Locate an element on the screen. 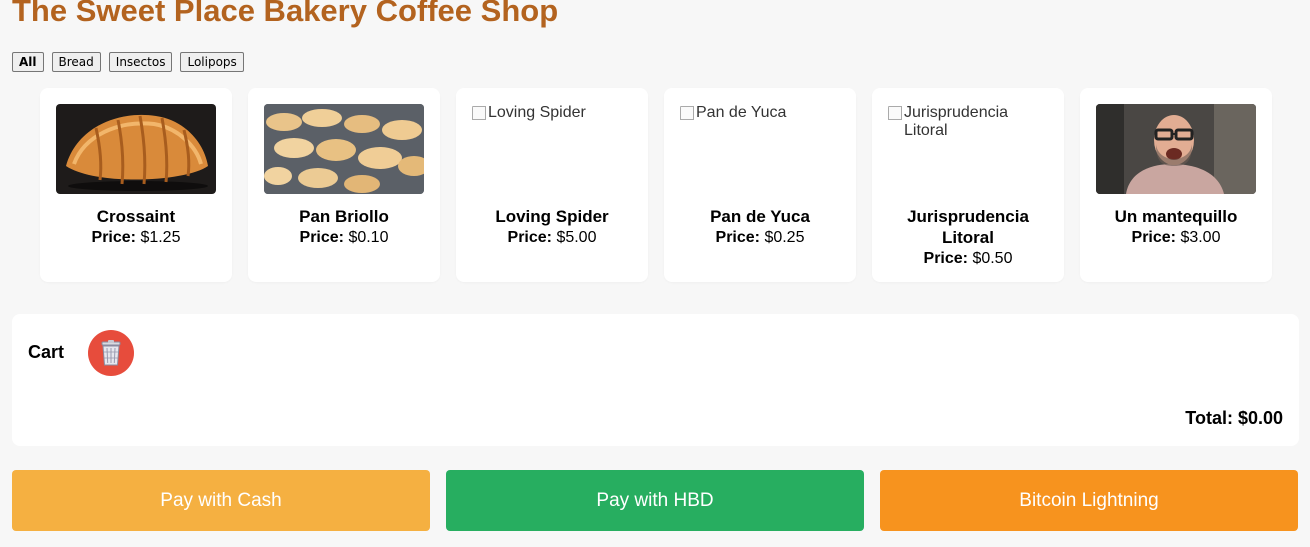 Image resolution: width=1310 pixels, height=547 pixels. pay-hbd-button: Pay with HBD is located at coordinates (655, 500).